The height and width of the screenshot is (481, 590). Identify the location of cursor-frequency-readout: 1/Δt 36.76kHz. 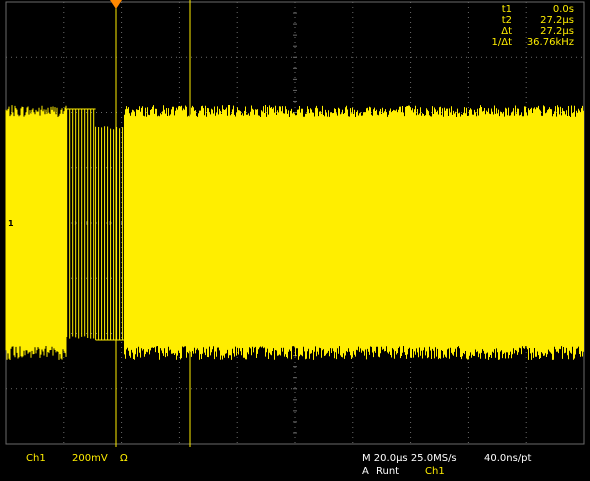
(514, 42).